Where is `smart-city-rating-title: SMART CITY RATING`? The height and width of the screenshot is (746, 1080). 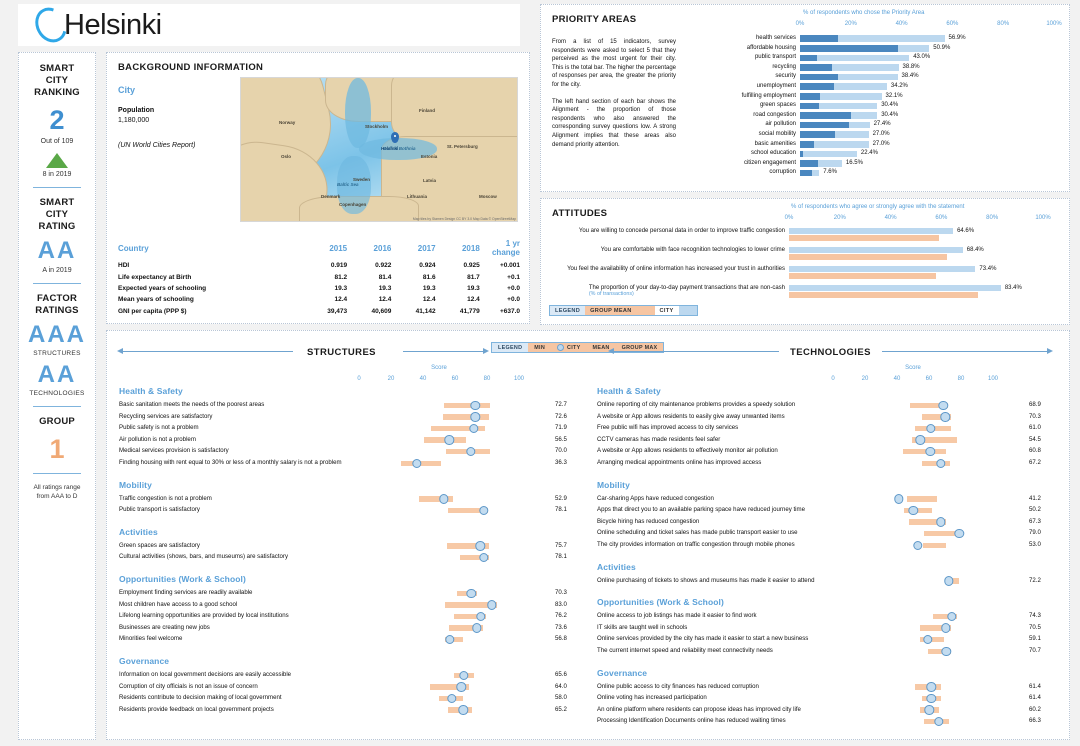
smart-city-rating-title: SMART CITY RATING is located at coordinates (57, 215).